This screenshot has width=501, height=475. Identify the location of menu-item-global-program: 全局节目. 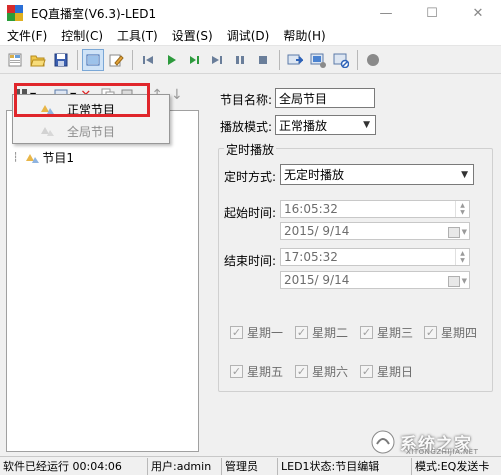
(91, 131).